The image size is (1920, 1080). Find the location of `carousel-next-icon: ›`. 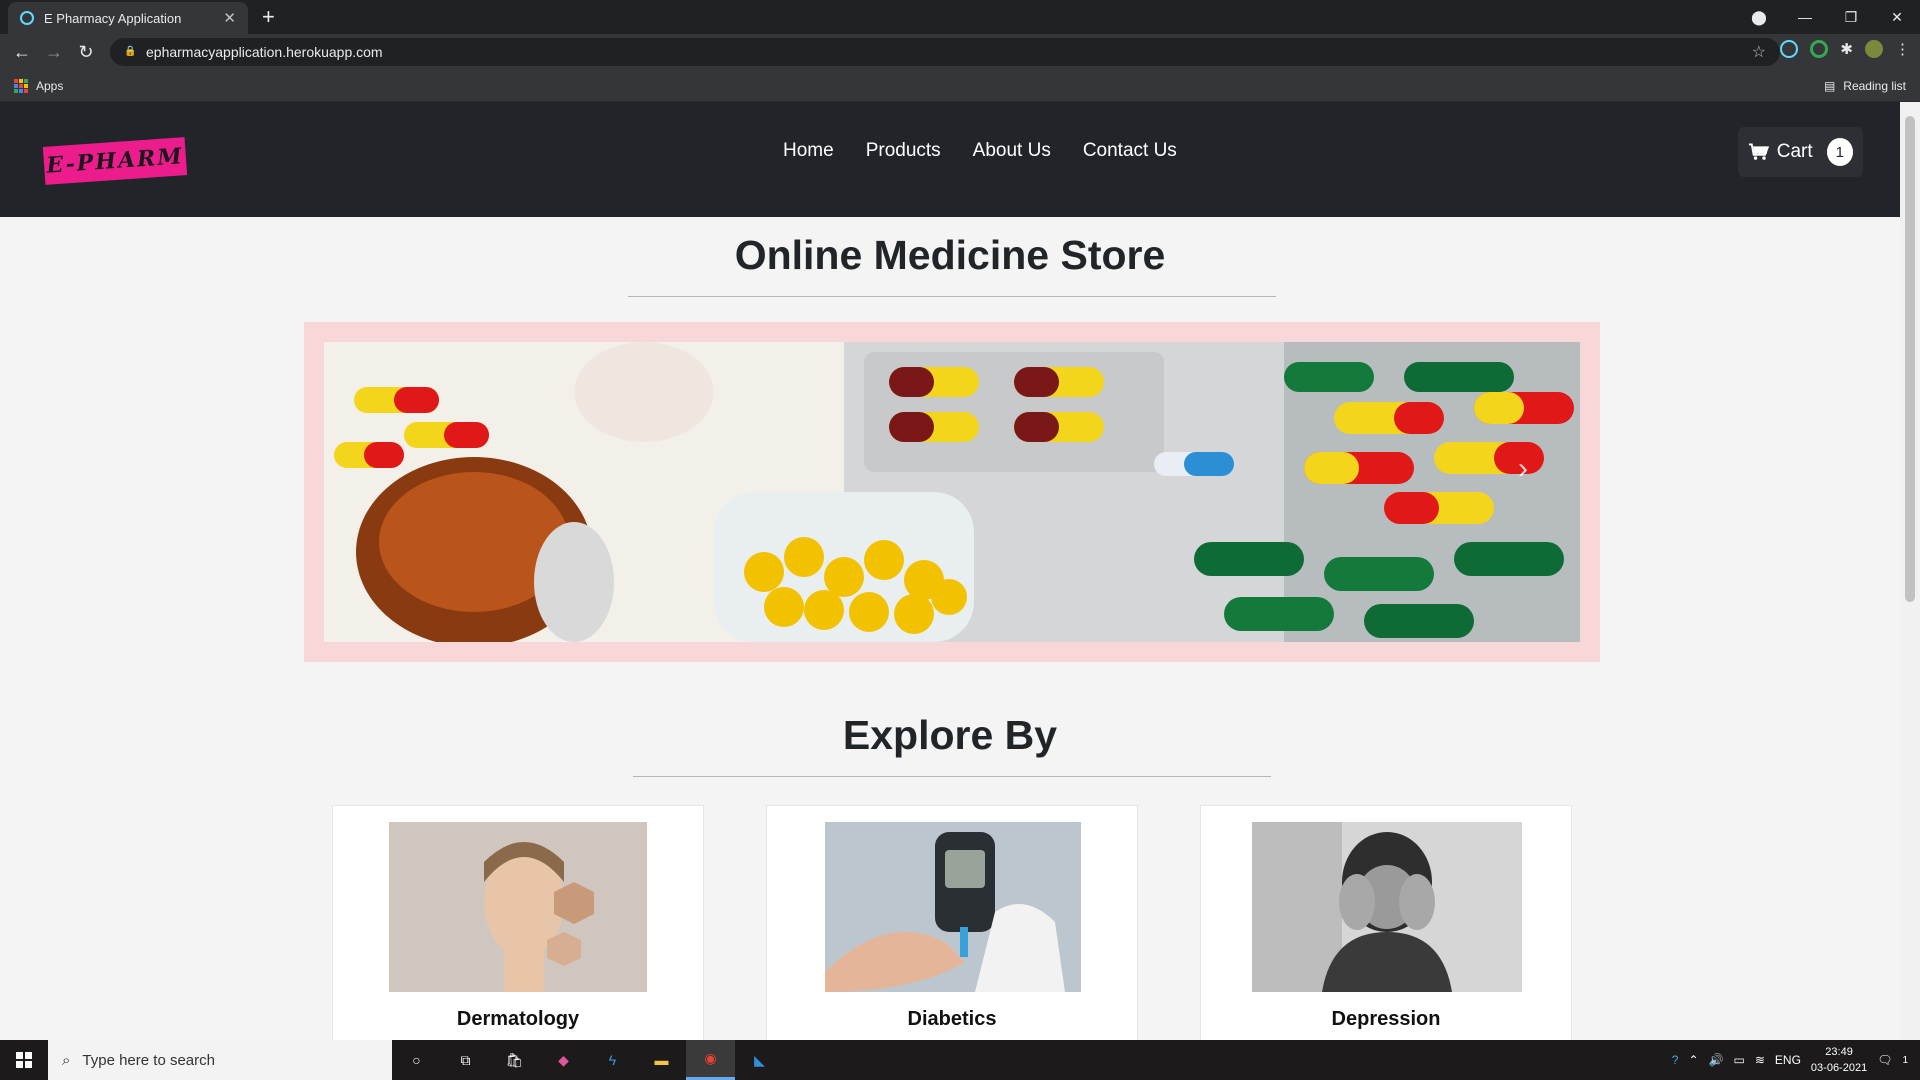

carousel-next-icon: › is located at coordinates (1523, 469).